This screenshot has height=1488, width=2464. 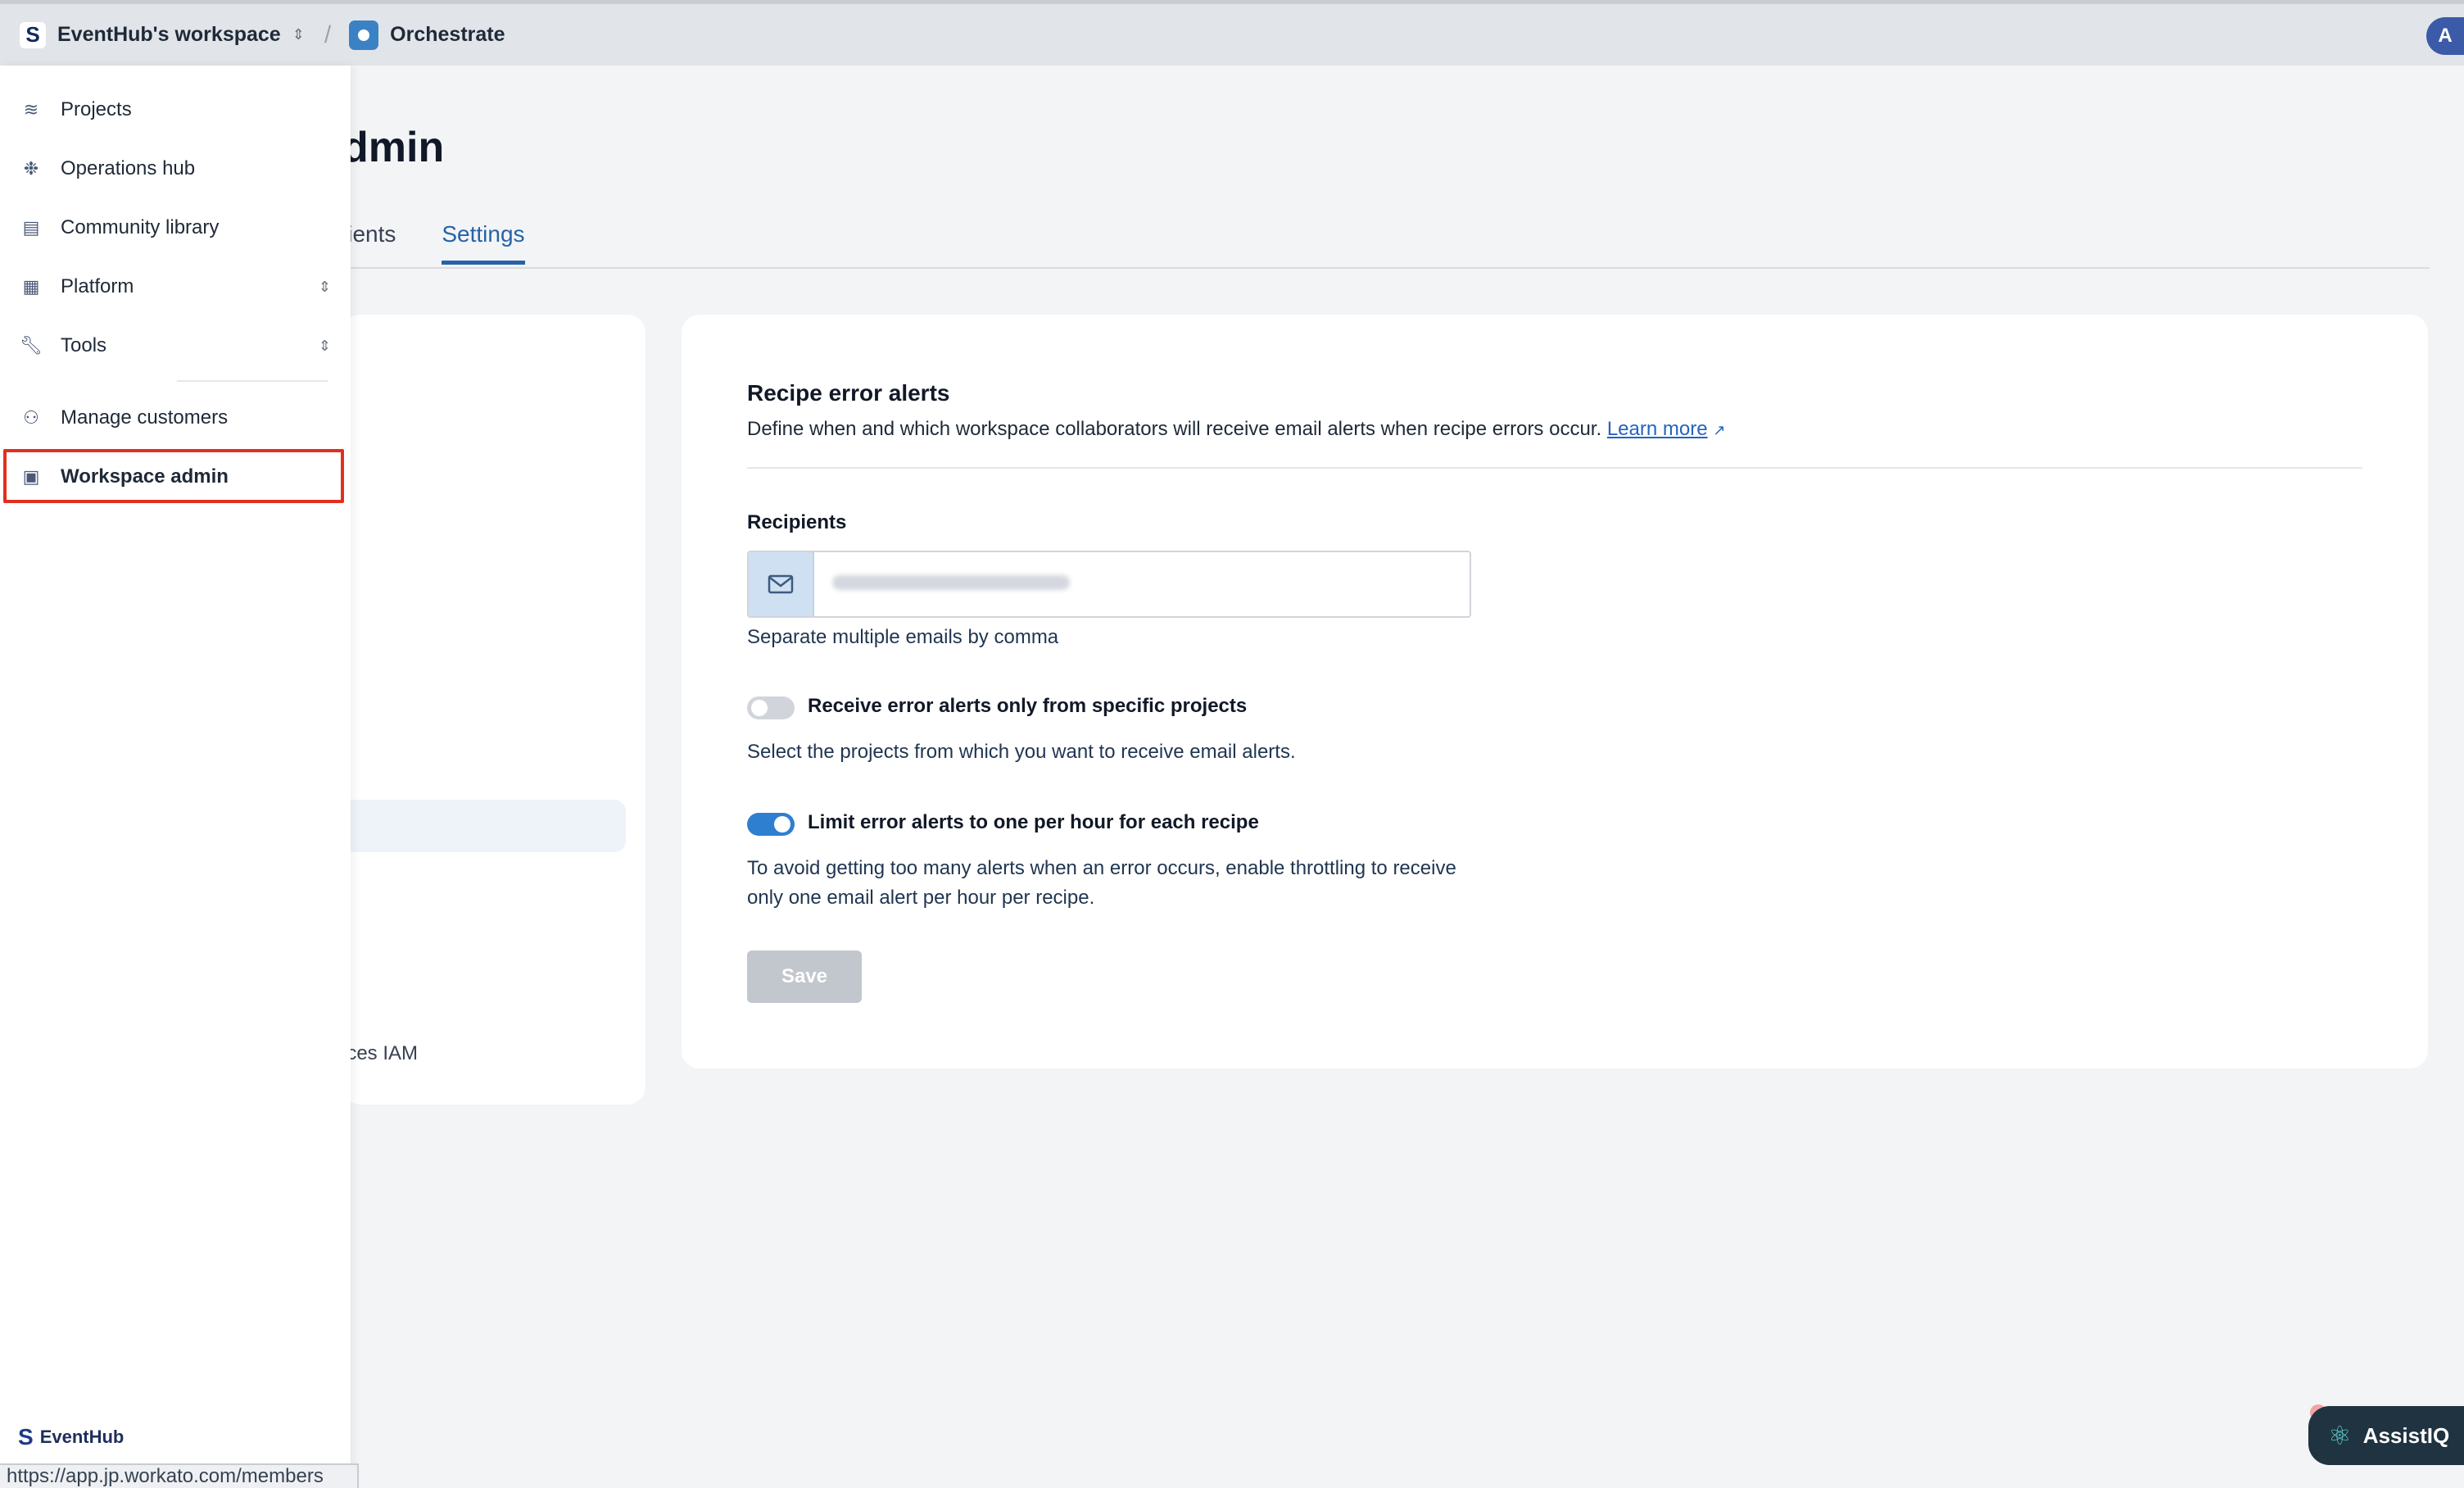 What do you see at coordinates (31, 418) in the screenshot?
I see `users-gear-icon: ⚇` at bounding box center [31, 418].